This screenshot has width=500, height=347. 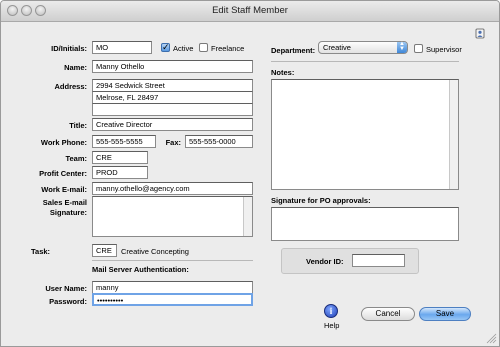 I want to click on password-label: Password:, so click(x=68, y=301).